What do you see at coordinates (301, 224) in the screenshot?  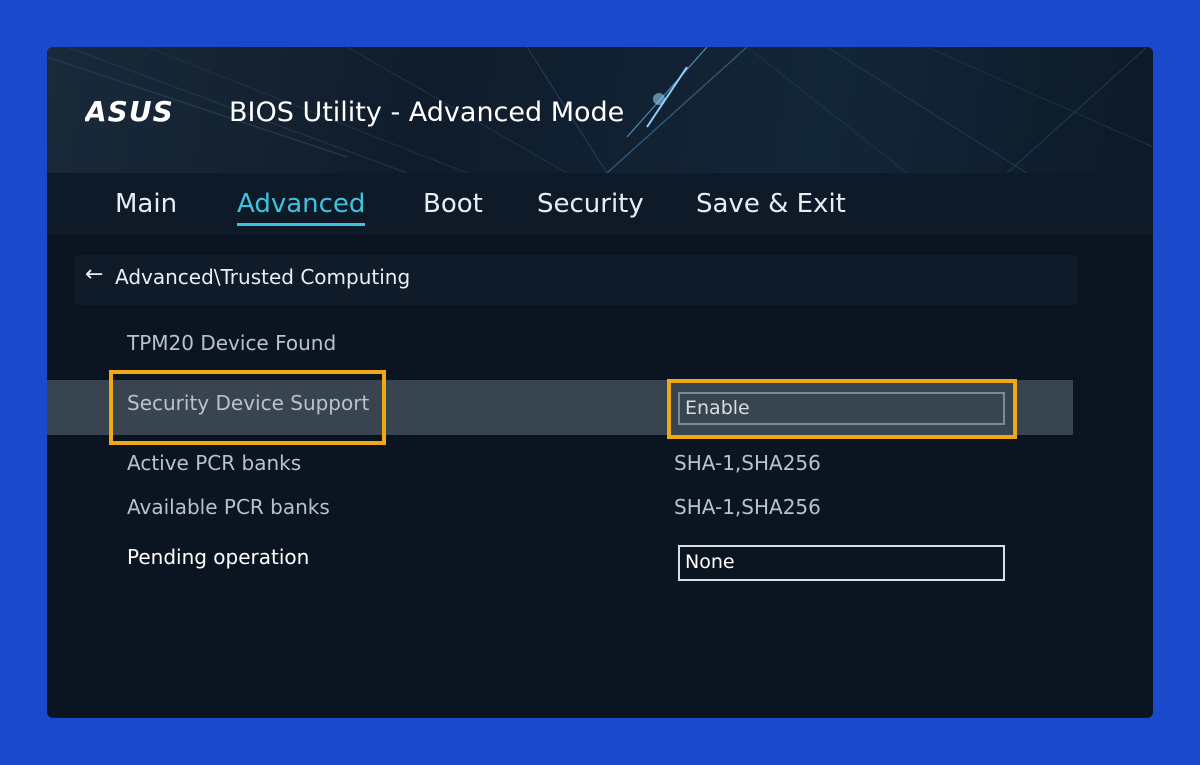 I see `active-tab-underline` at bounding box center [301, 224].